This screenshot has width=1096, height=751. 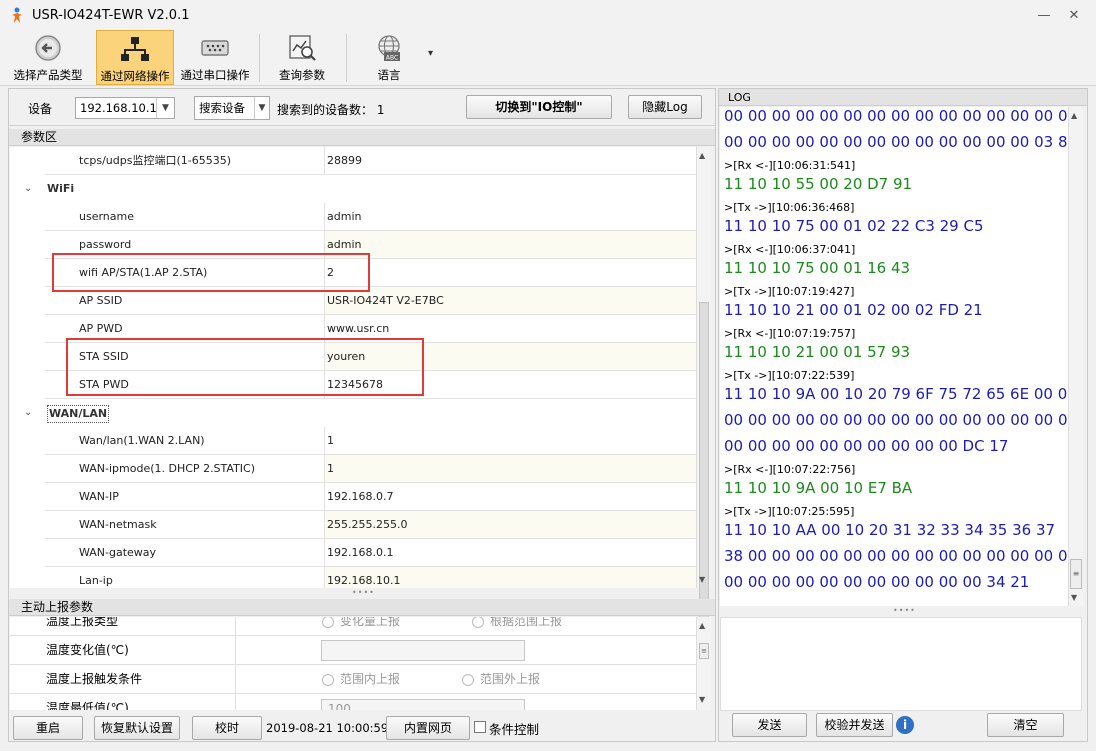 I want to click on temp-min-input: 100, so click(x=423, y=704).